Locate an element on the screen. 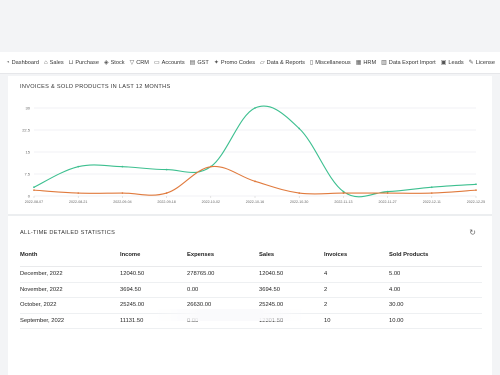 The width and height of the screenshot is (500, 375). header-expenses: Expenses is located at coordinates (223, 258).